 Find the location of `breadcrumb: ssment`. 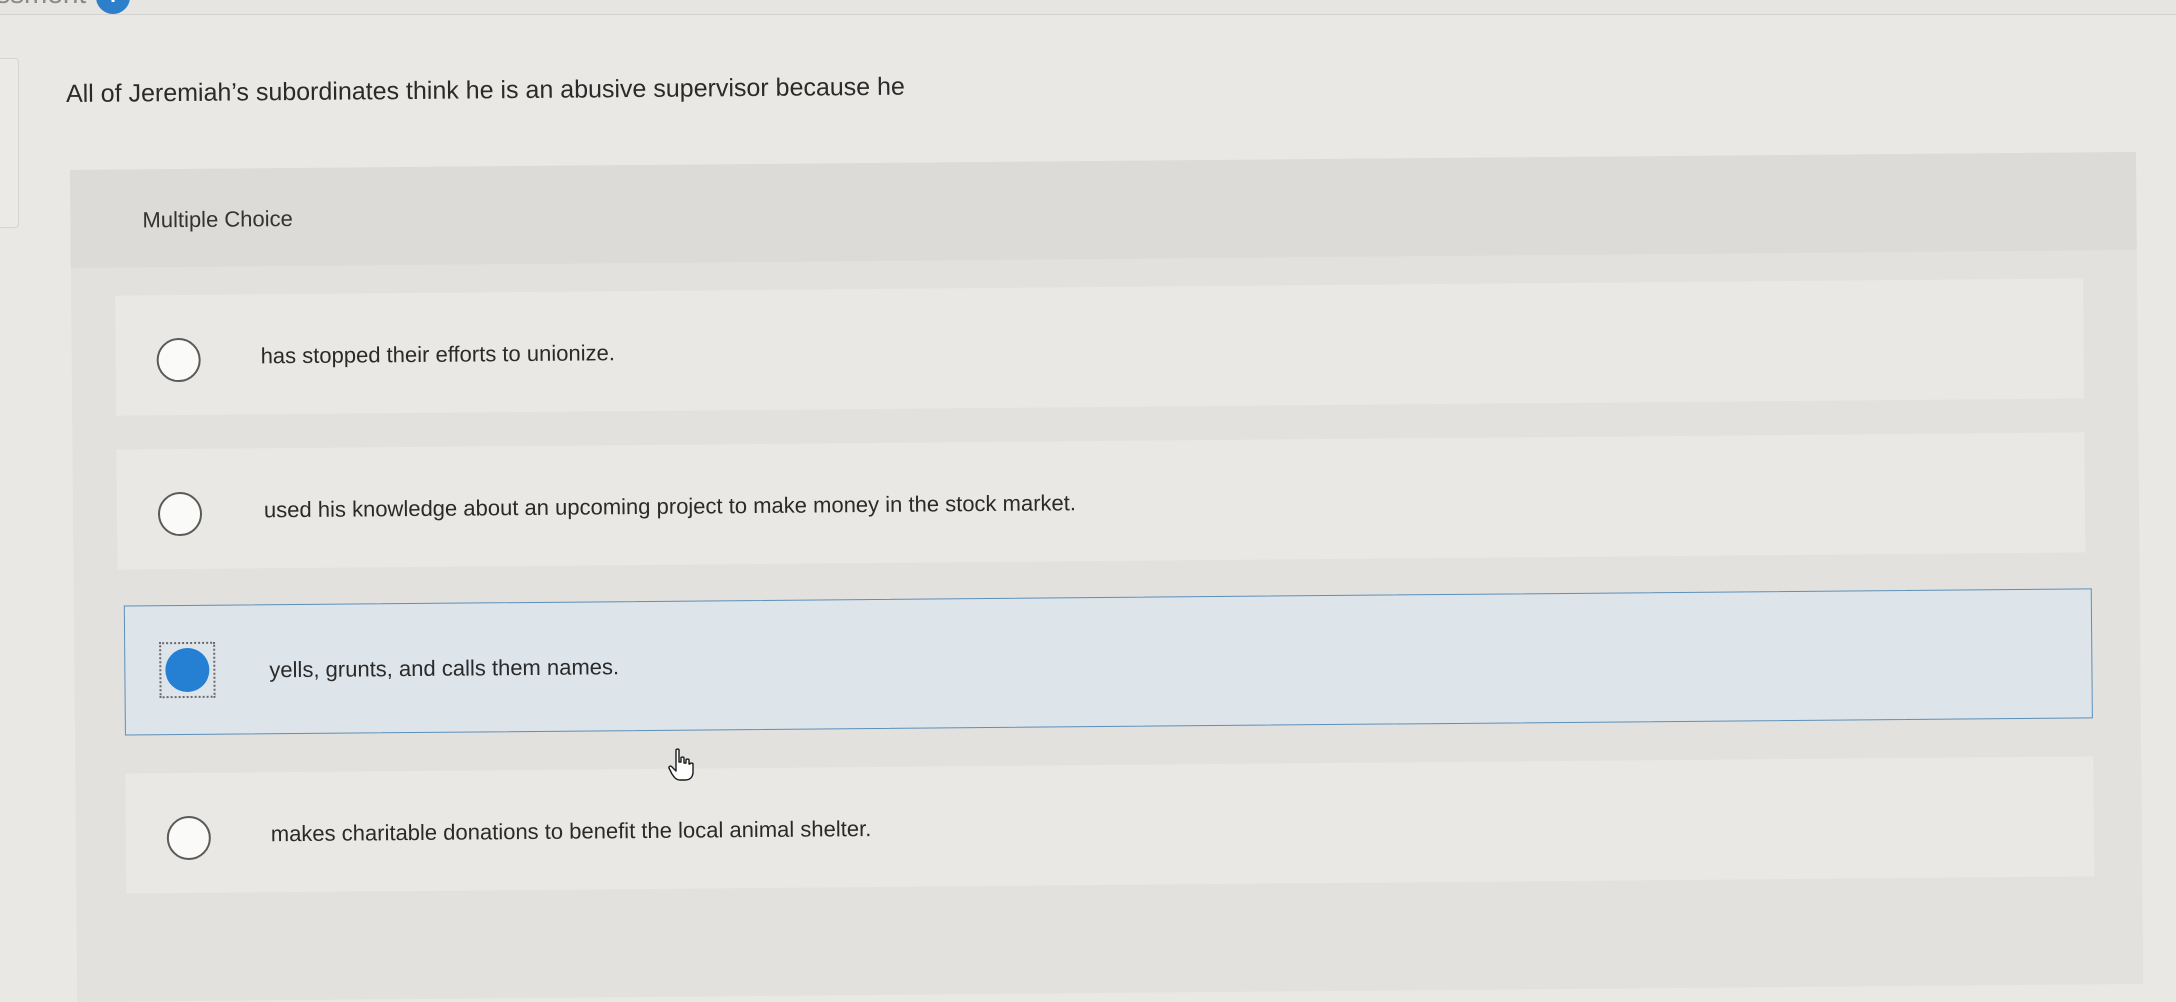

breadcrumb: ssment is located at coordinates (43, 5).